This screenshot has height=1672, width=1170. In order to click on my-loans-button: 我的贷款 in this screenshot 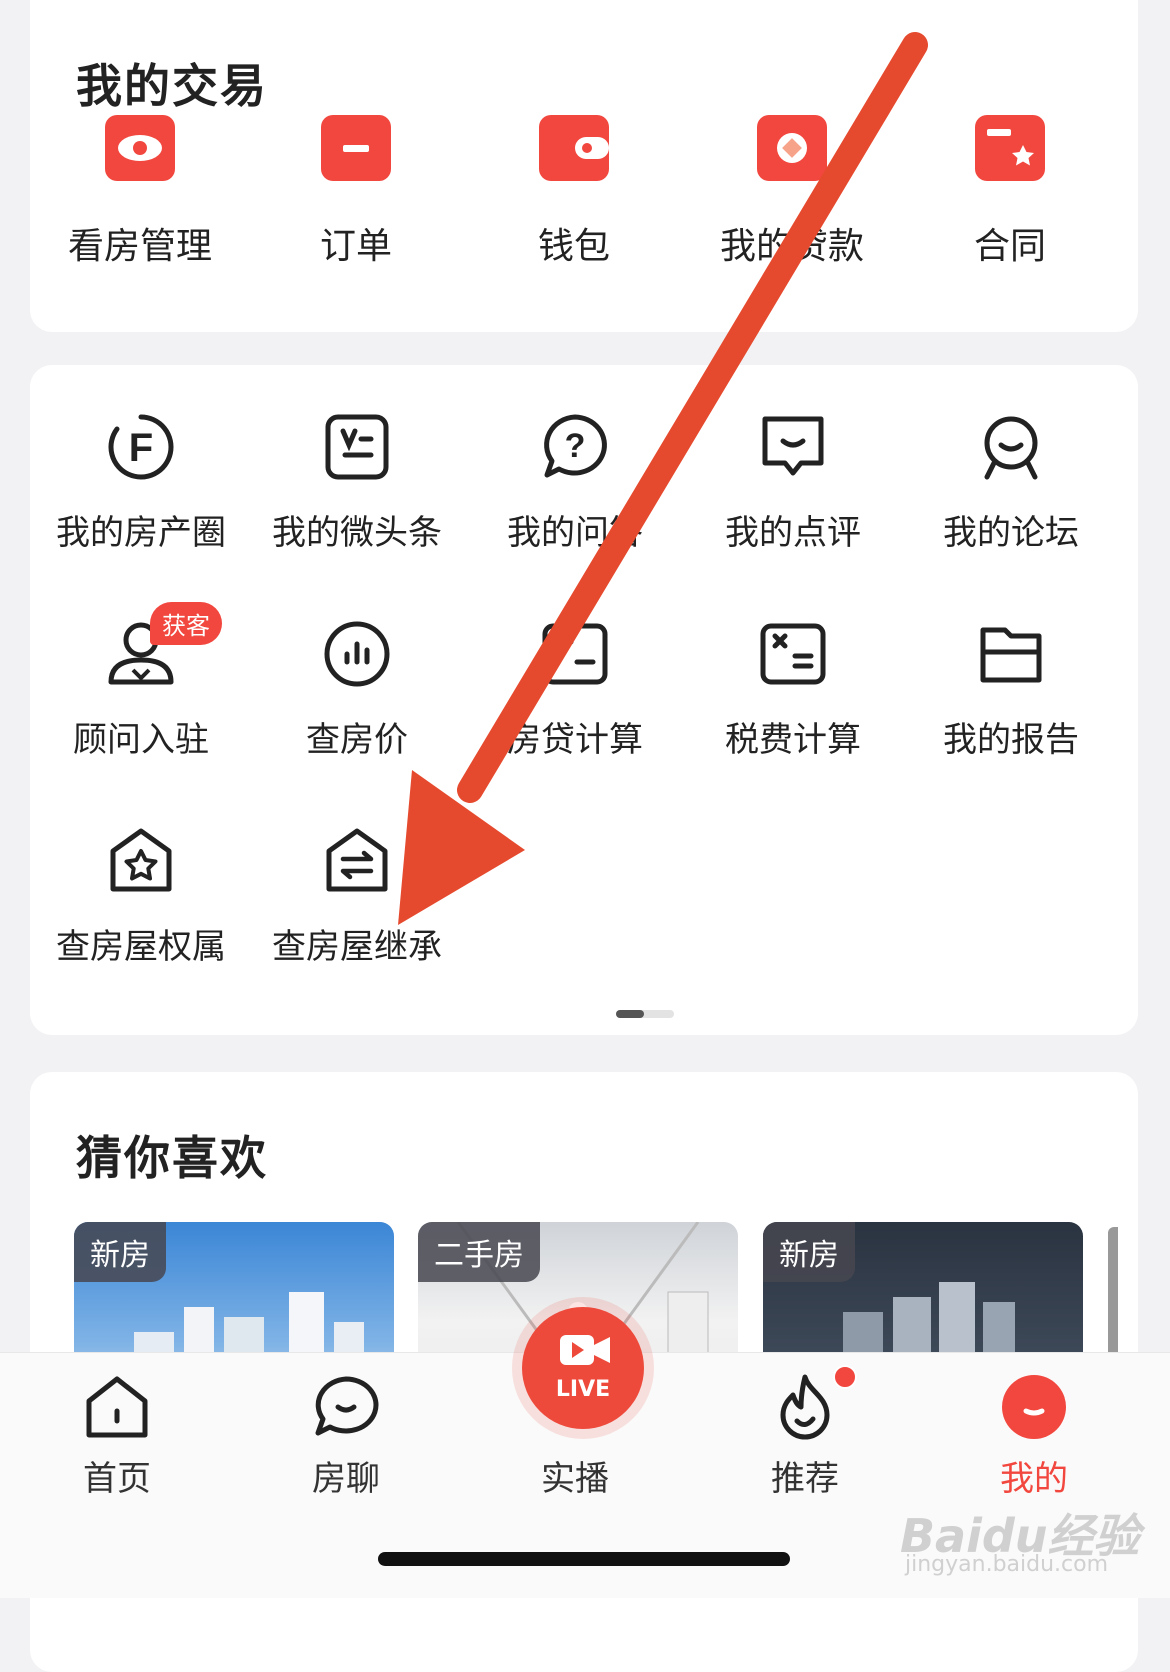, I will do `click(792, 192)`.